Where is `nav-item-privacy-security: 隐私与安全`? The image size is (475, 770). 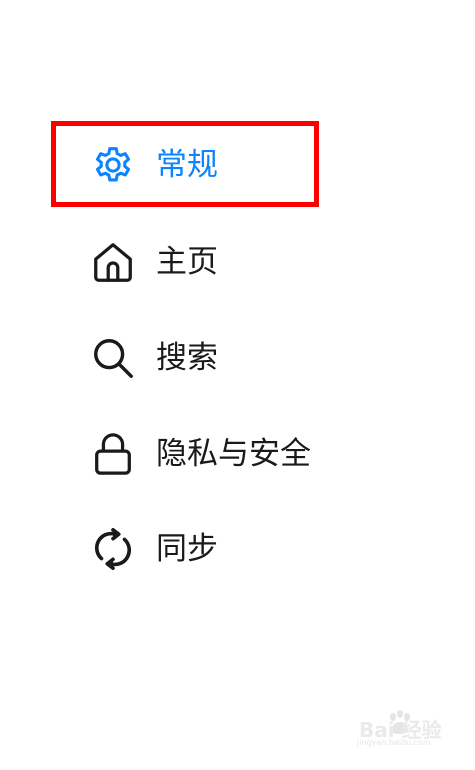 nav-item-privacy-security: 隐私与安全 is located at coordinates (200, 454).